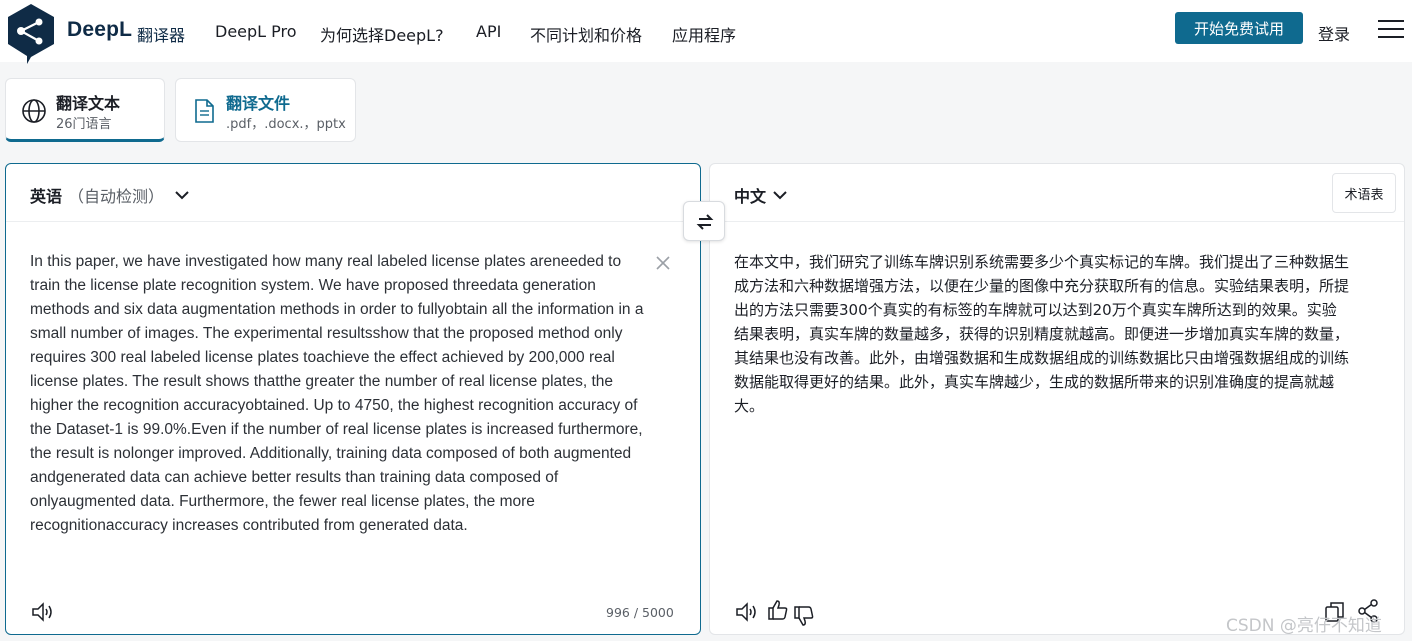  Describe the element at coordinates (286, 124) in the screenshot. I see `tab-translate-file-sub: .pdf，.docx.，pptx` at that location.